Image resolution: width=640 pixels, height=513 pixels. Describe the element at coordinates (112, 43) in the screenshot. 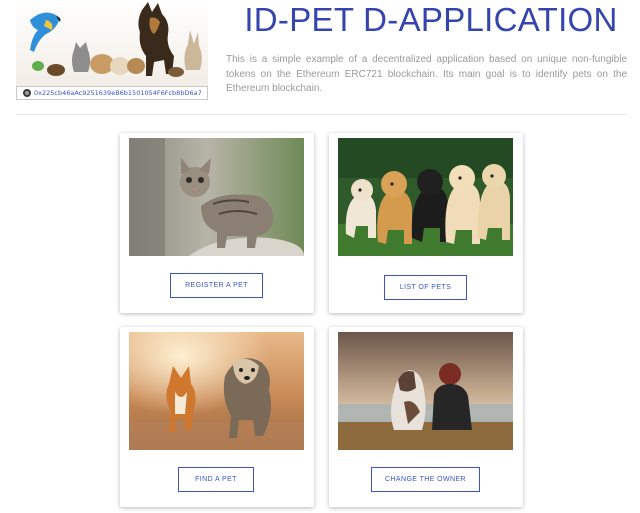

I see `pets-hero-image` at that location.